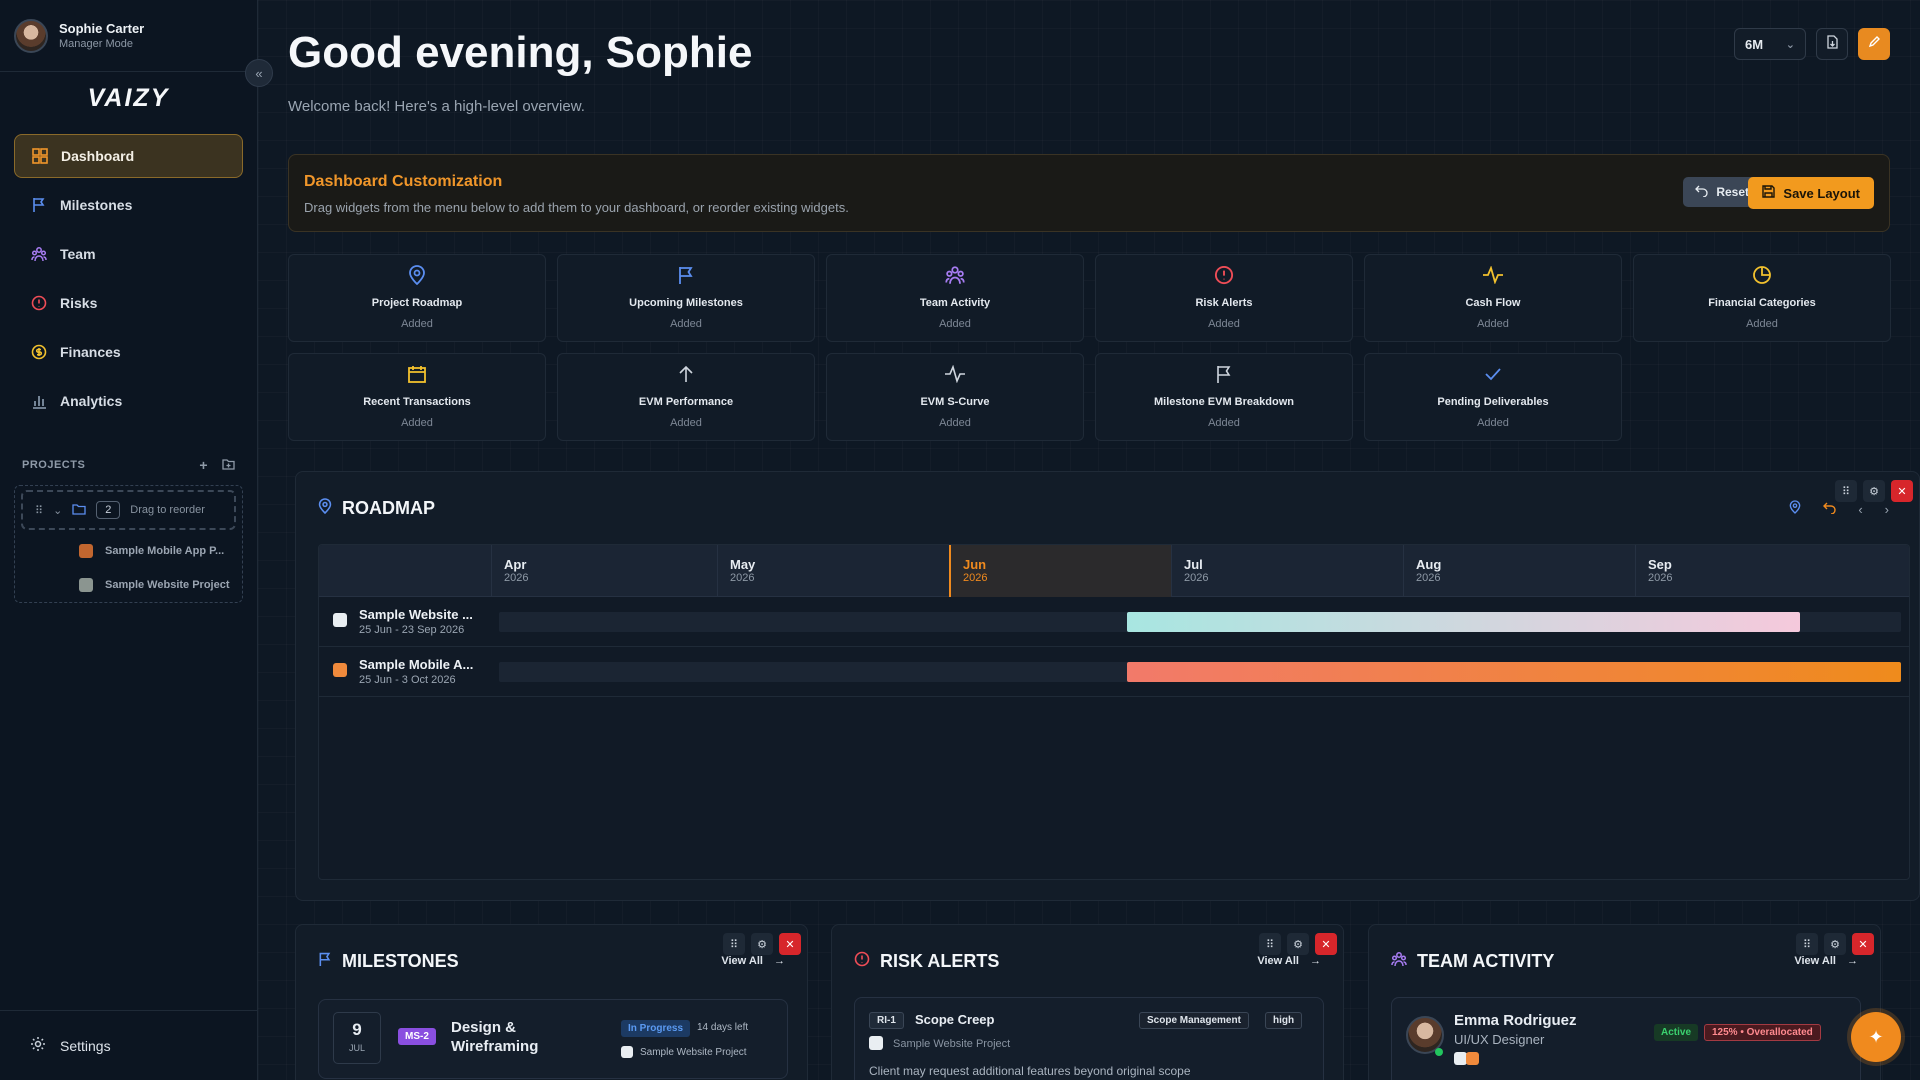  What do you see at coordinates (1811, 193) in the screenshot?
I see `save-layout-button: Save Layout` at bounding box center [1811, 193].